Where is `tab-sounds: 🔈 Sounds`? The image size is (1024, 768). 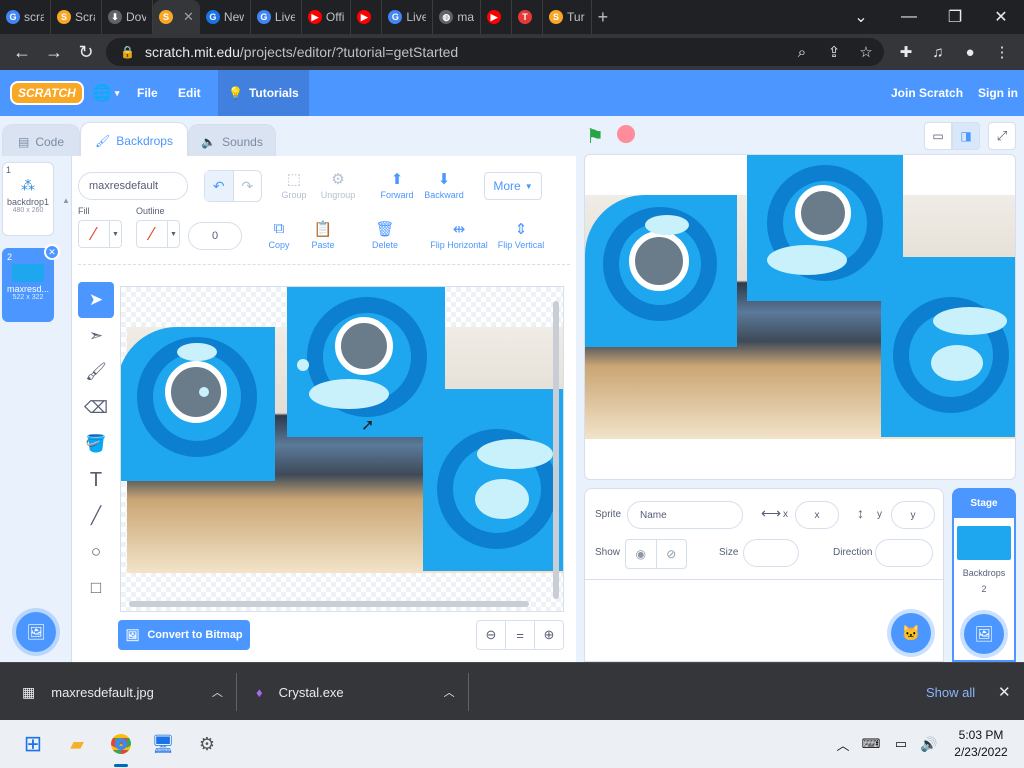
tab-sounds: 🔈 Sounds is located at coordinates (232, 141).